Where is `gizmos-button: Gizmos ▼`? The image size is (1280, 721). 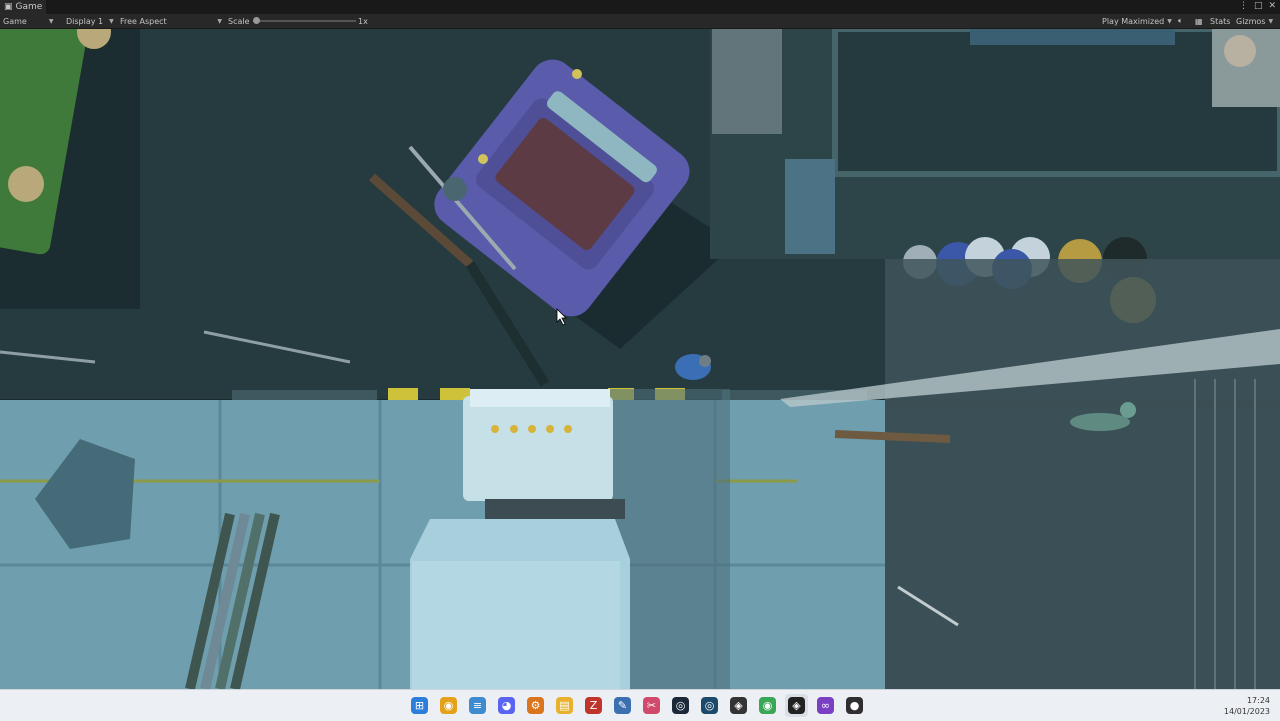 gizmos-button: Gizmos ▼ is located at coordinates (1254, 21).